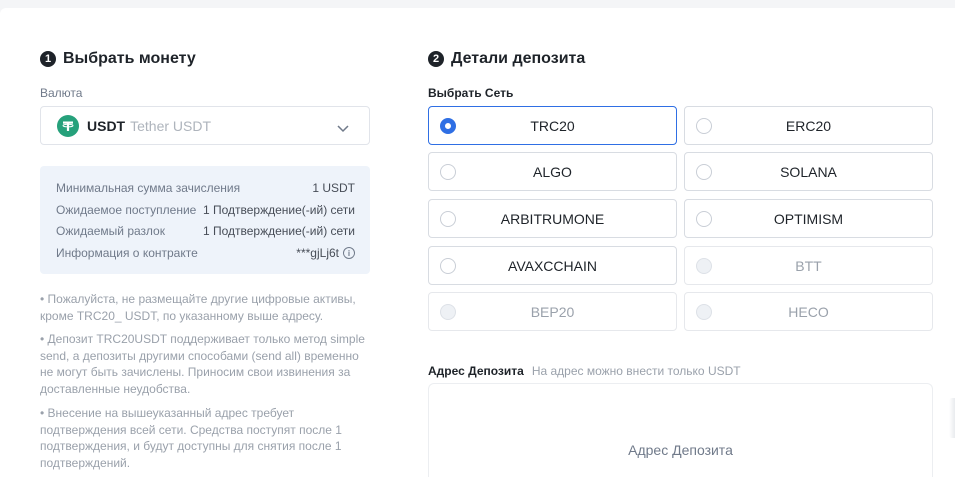 This screenshot has height=477, width=955. Describe the element at coordinates (127, 253) in the screenshot. I see `info-label: Информация о контракте` at that location.